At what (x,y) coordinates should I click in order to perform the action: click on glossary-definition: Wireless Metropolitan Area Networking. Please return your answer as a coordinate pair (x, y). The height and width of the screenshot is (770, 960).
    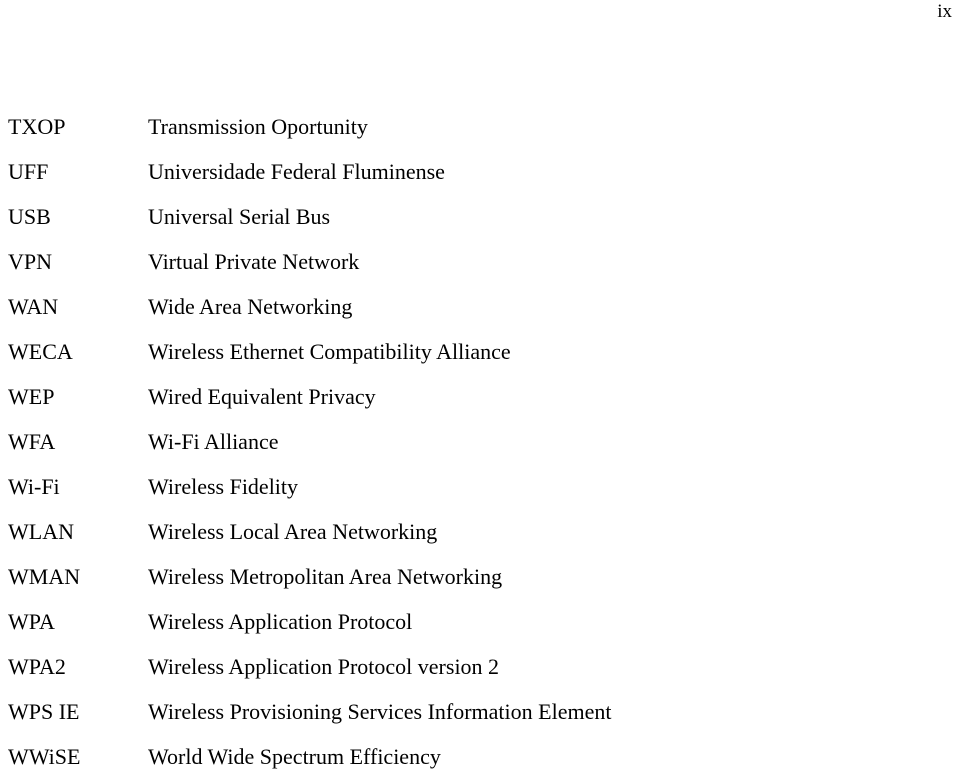
    Looking at the image, I should click on (325, 576).